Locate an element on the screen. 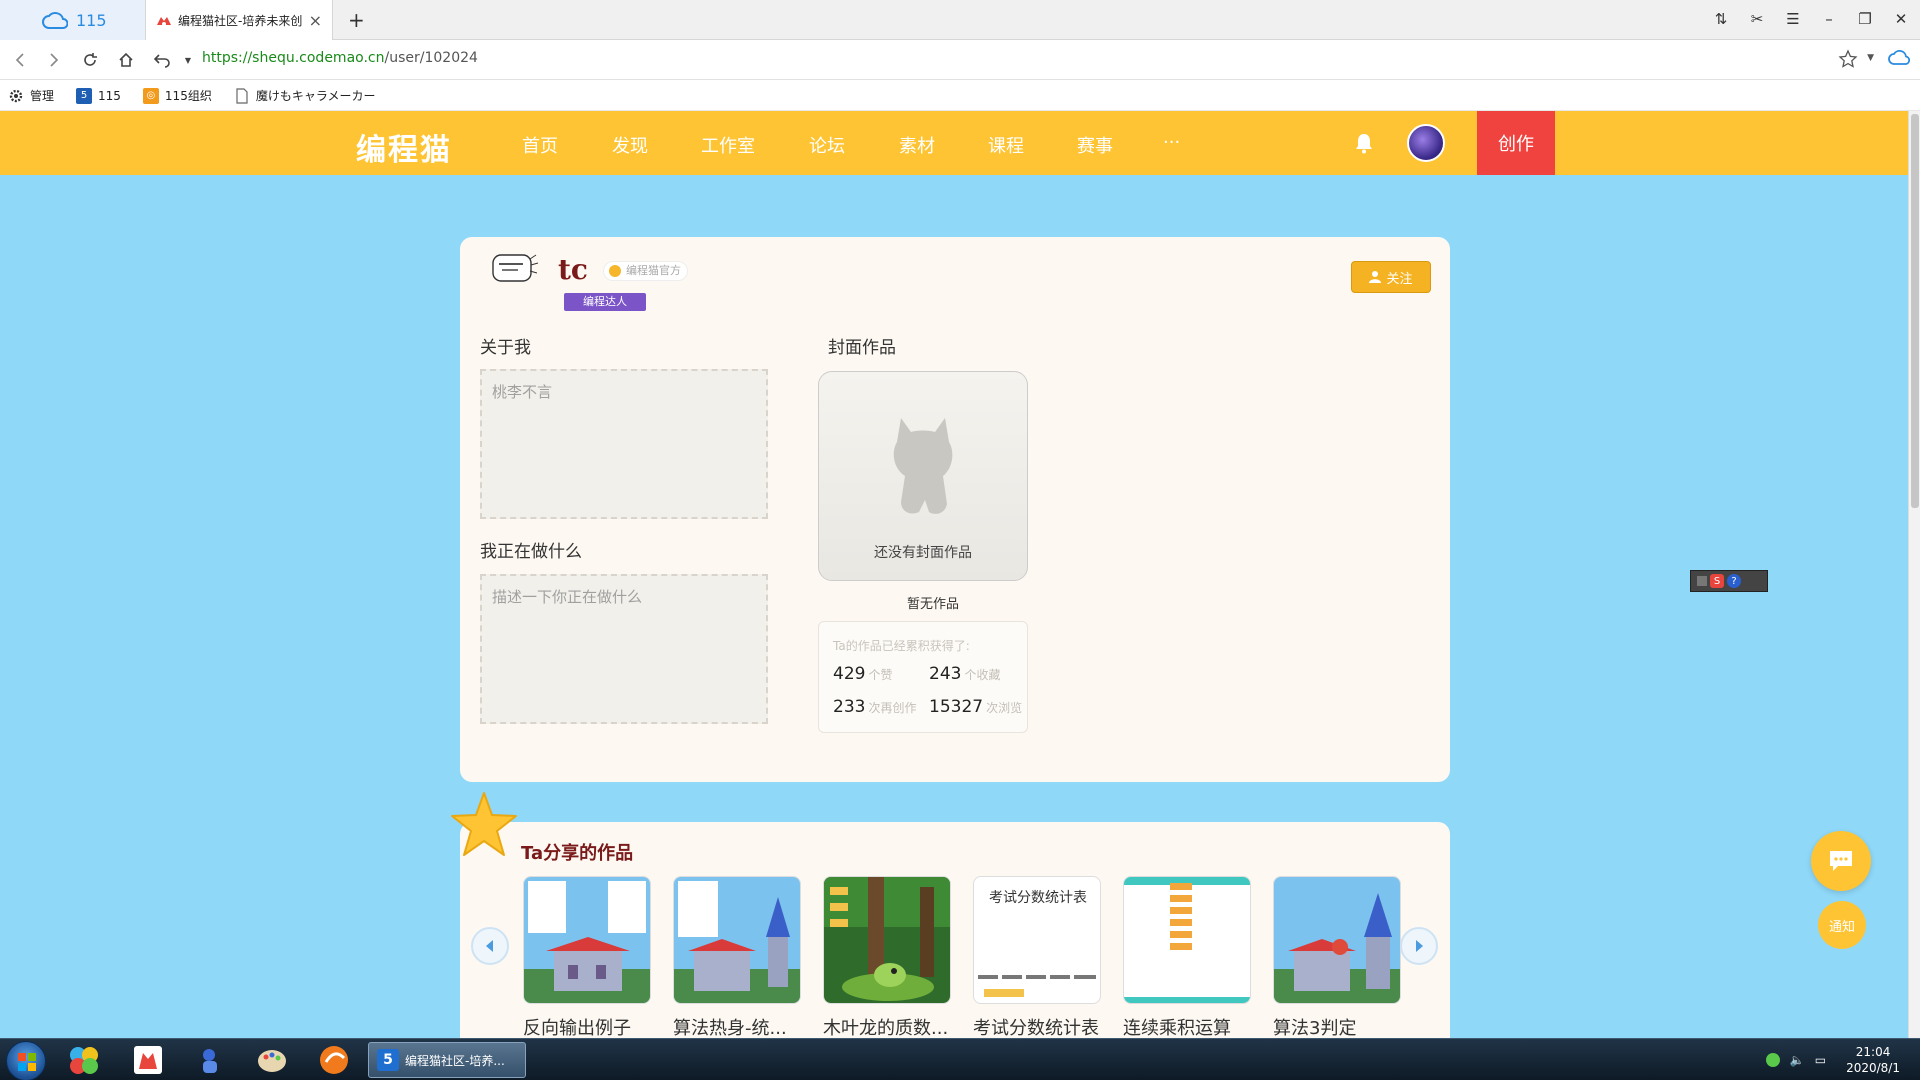 The height and width of the screenshot is (1080, 1920). arrow-left-icon is located at coordinates (489, 946).